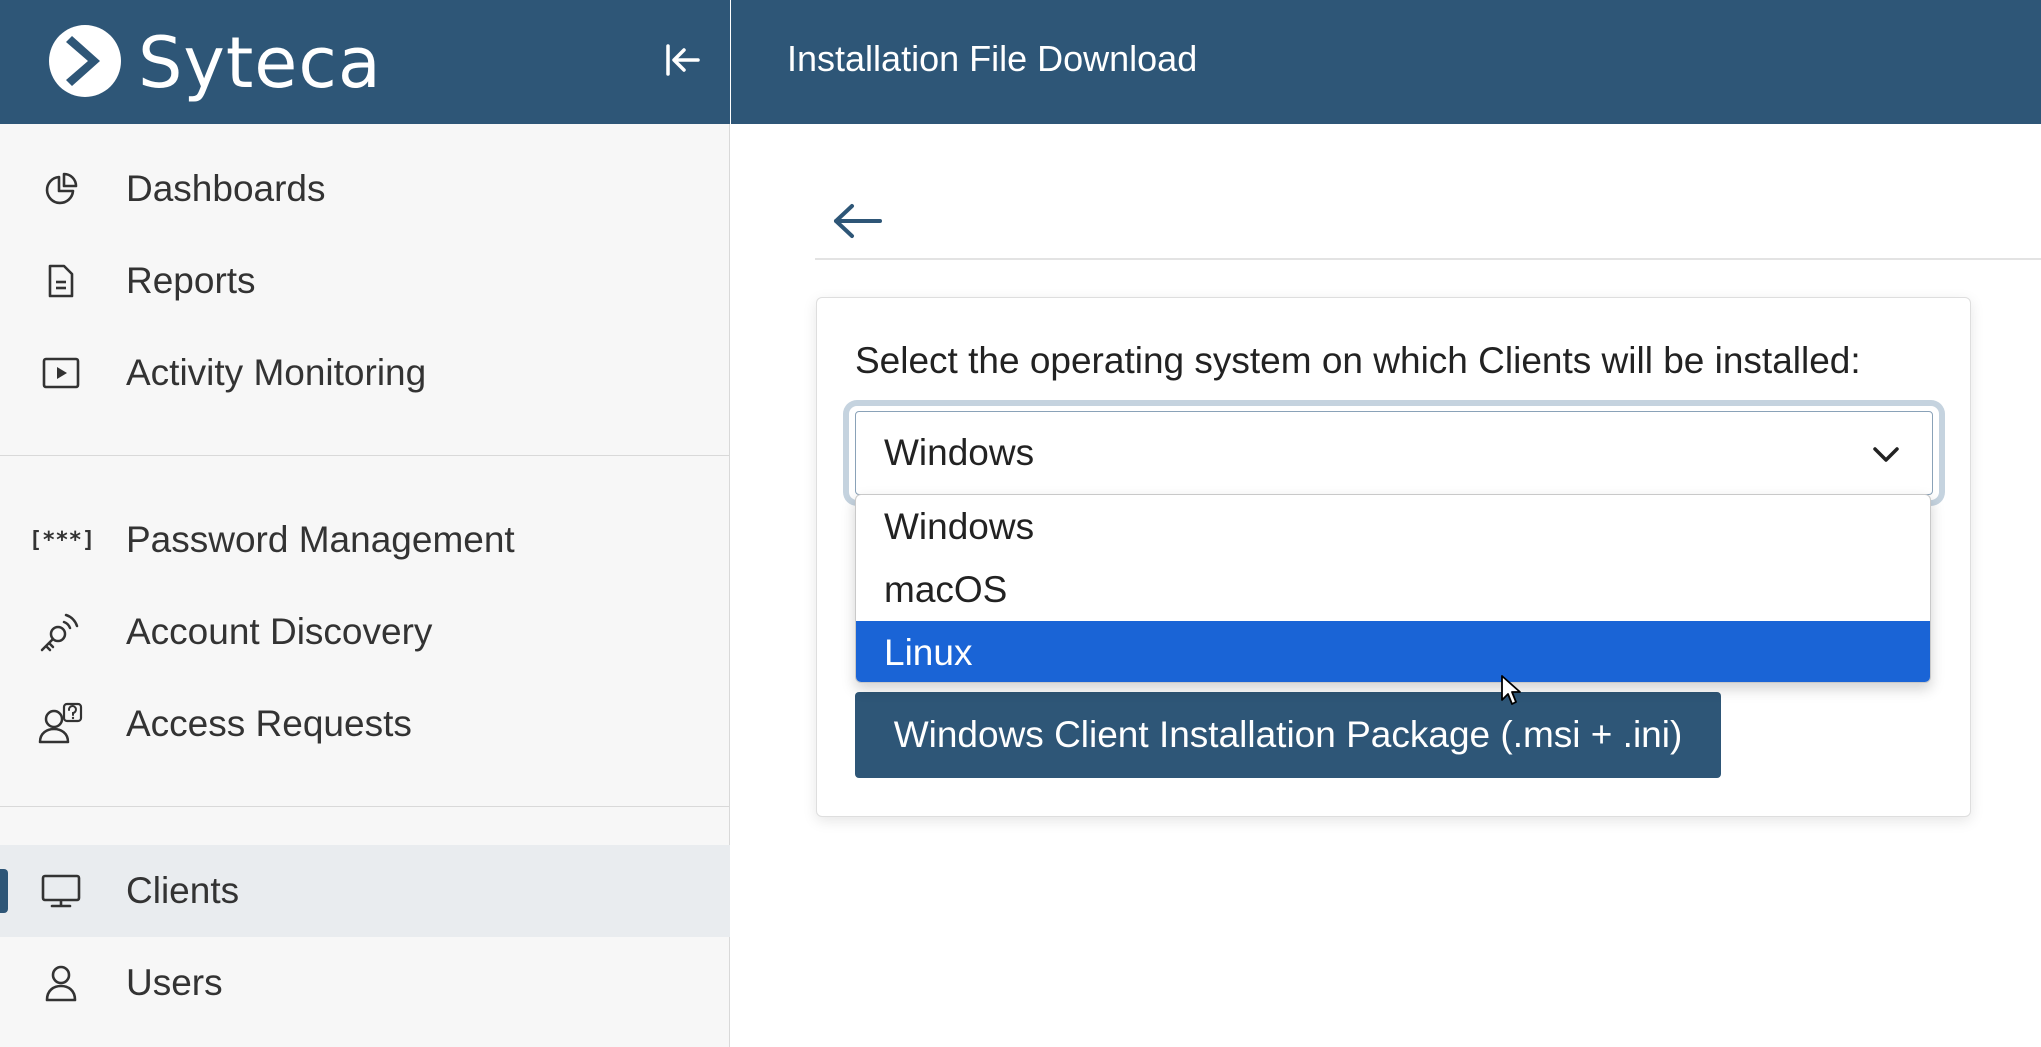 Image resolution: width=2041 pixels, height=1047 pixels. Describe the element at coordinates (1393, 651) in the screenshot. I see `os-option-linux: Linux` at that location.